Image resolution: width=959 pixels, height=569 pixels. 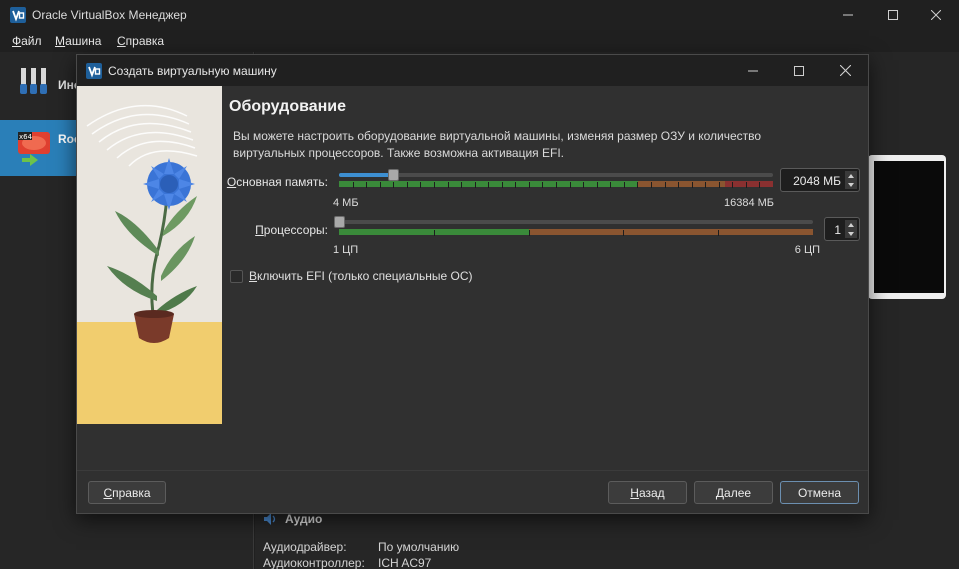 I want to click on button-bar-divider, so click(x=472, y=470).